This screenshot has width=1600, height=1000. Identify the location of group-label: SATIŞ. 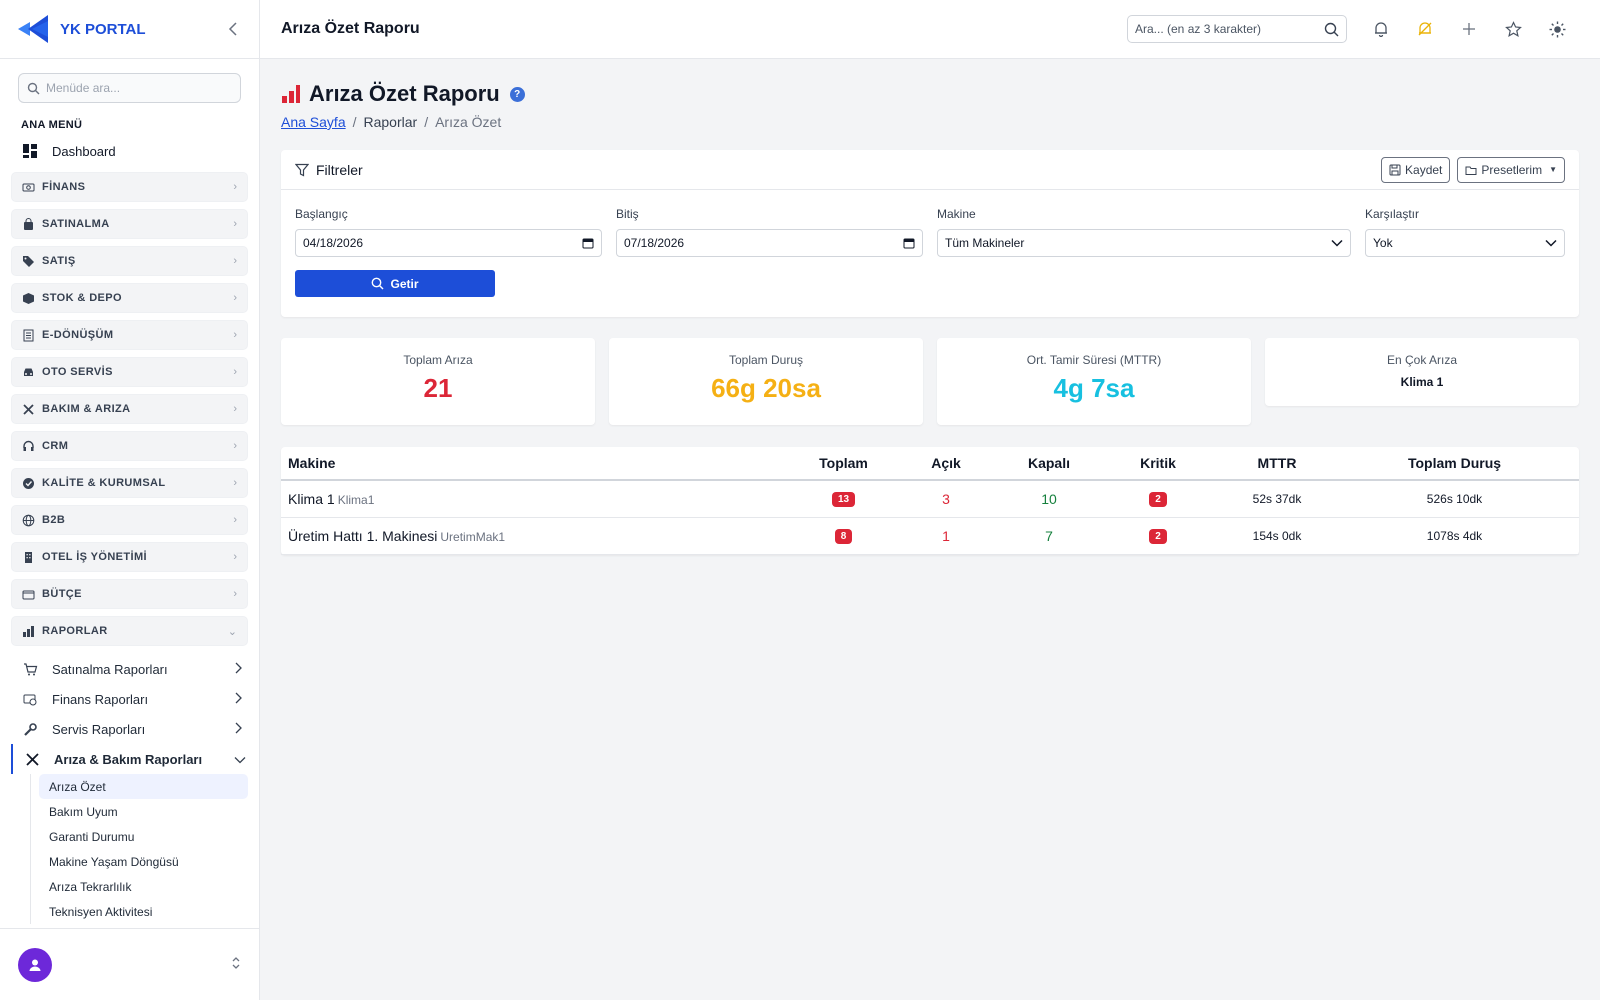
(59, 261).